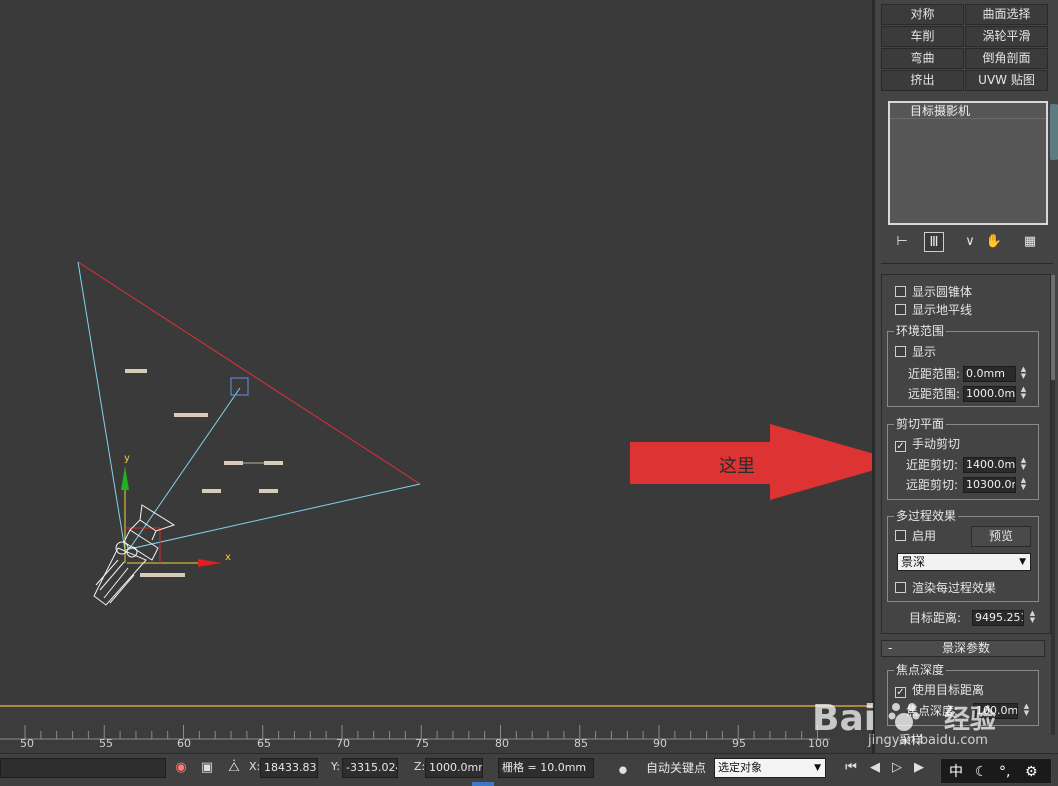  Describe the element at coordinates (581, 743) in the screenshot. I see `timeline-tick-label: 85` at that location.